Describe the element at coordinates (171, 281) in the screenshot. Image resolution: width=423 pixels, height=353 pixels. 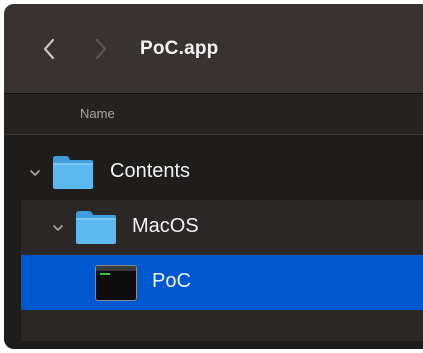
I see `item-label: PoC` at that location.